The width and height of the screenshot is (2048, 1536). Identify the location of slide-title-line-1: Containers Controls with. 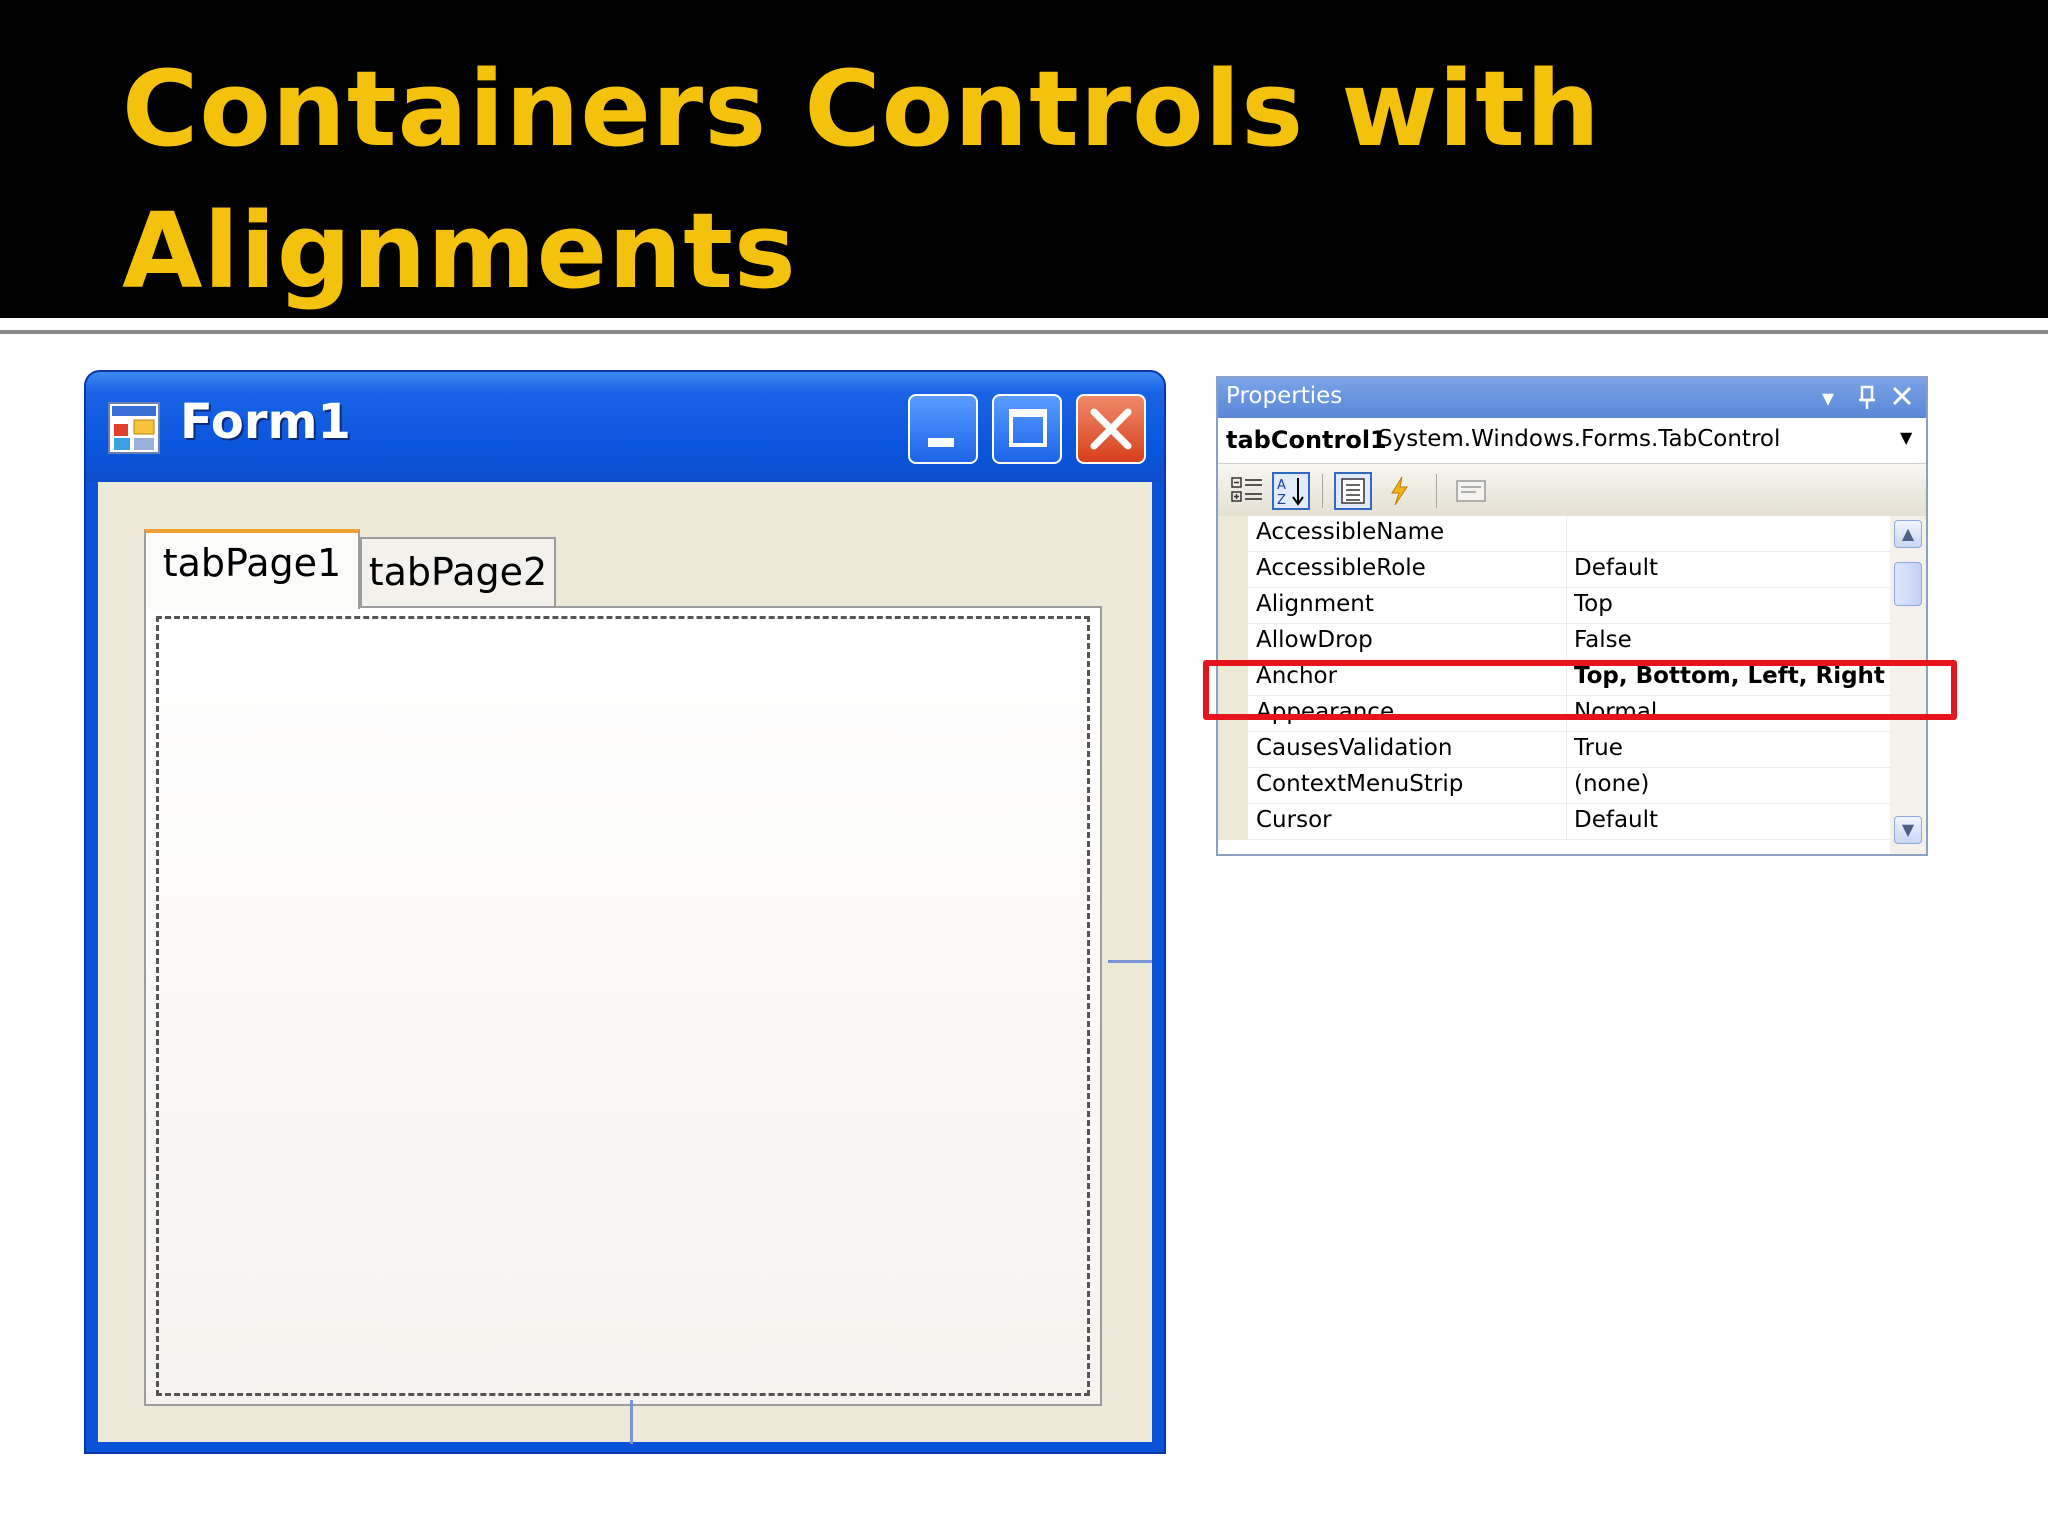
(861, 109).